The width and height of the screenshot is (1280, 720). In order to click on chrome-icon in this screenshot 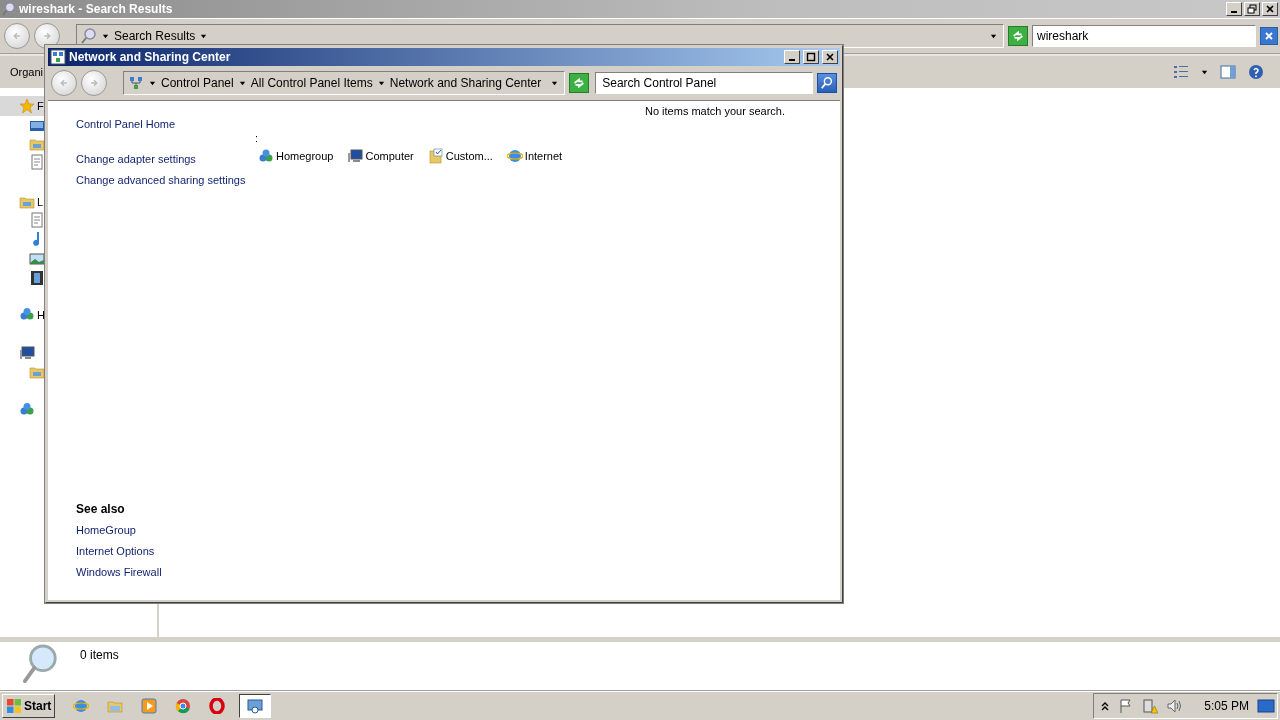, I will do `click(183, 706)`.